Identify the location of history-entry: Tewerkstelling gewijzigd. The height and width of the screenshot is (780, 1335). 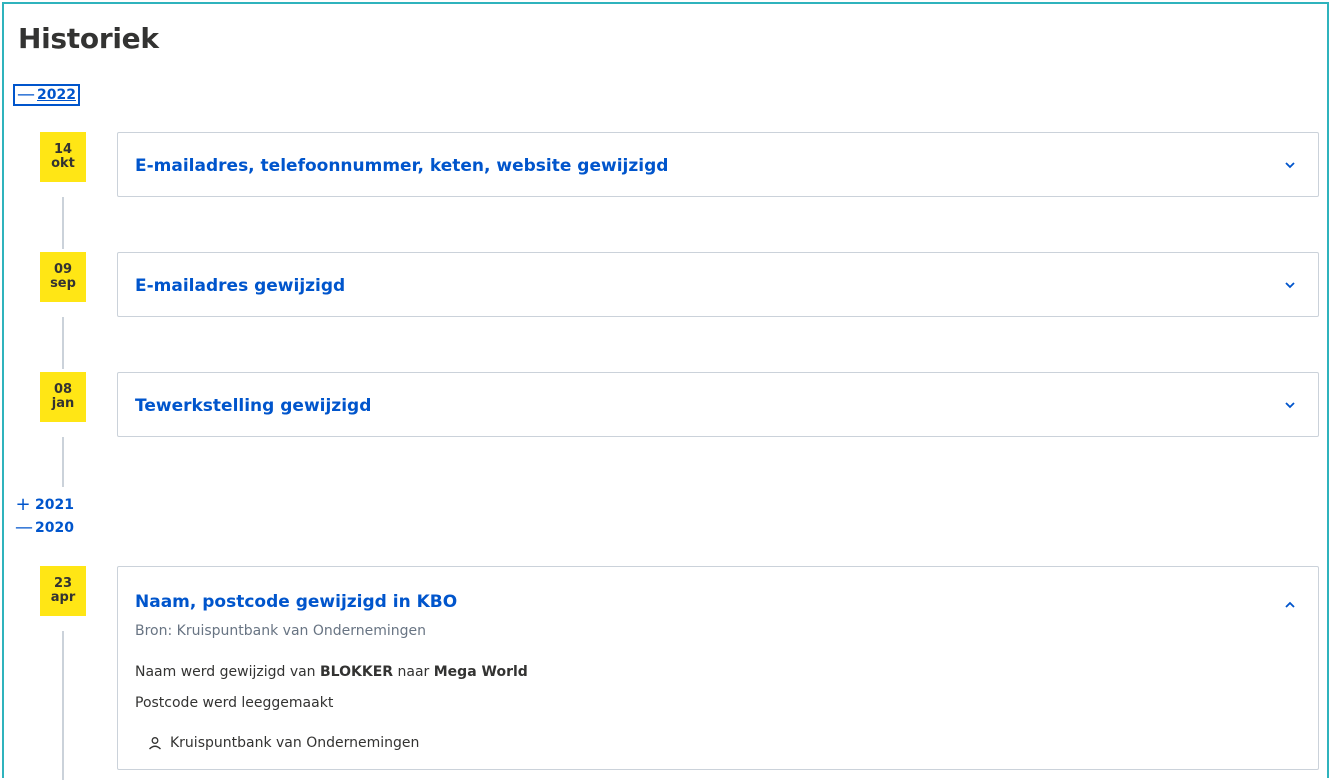
(718, 404).